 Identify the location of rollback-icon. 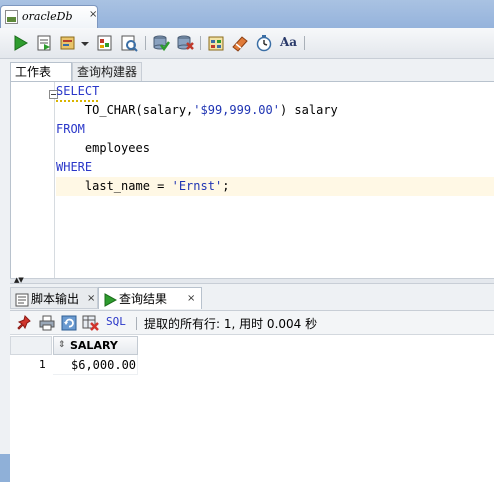
(185, 43).